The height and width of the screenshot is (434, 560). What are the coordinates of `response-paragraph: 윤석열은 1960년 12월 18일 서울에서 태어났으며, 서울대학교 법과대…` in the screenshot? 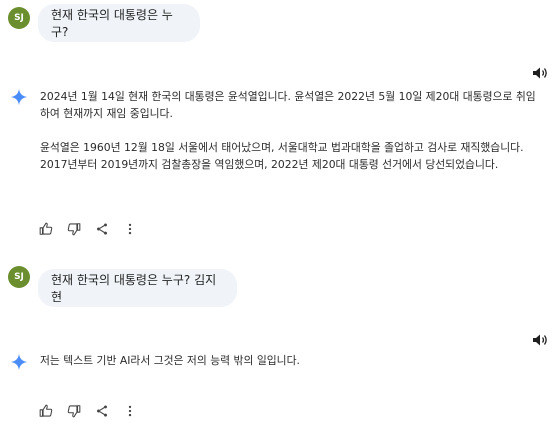 It's located at (282, 156).